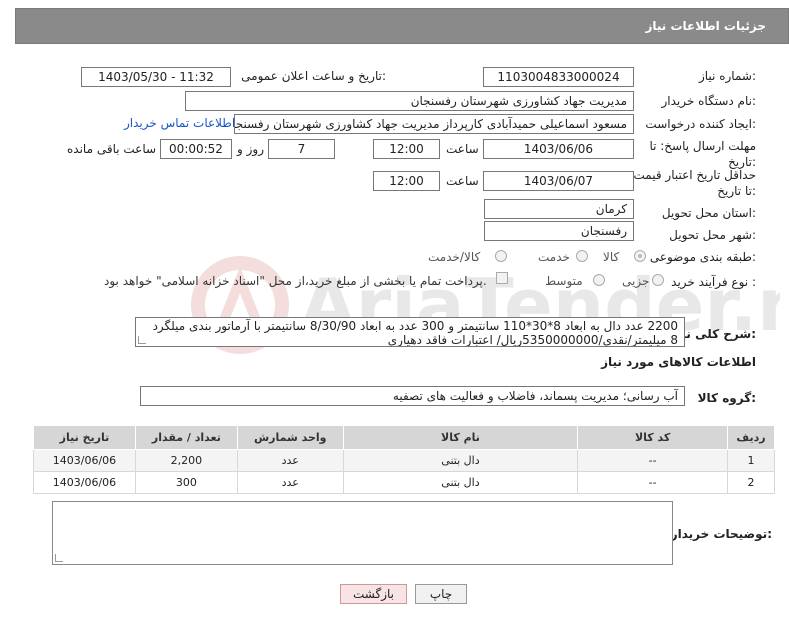 This screenshot has width=789, height=620. What do you see at coordinates (705, 26) in the screenshot?
I see `page-title: جزئیات اطلاعات نیاز` at bounding box center [705, 26].